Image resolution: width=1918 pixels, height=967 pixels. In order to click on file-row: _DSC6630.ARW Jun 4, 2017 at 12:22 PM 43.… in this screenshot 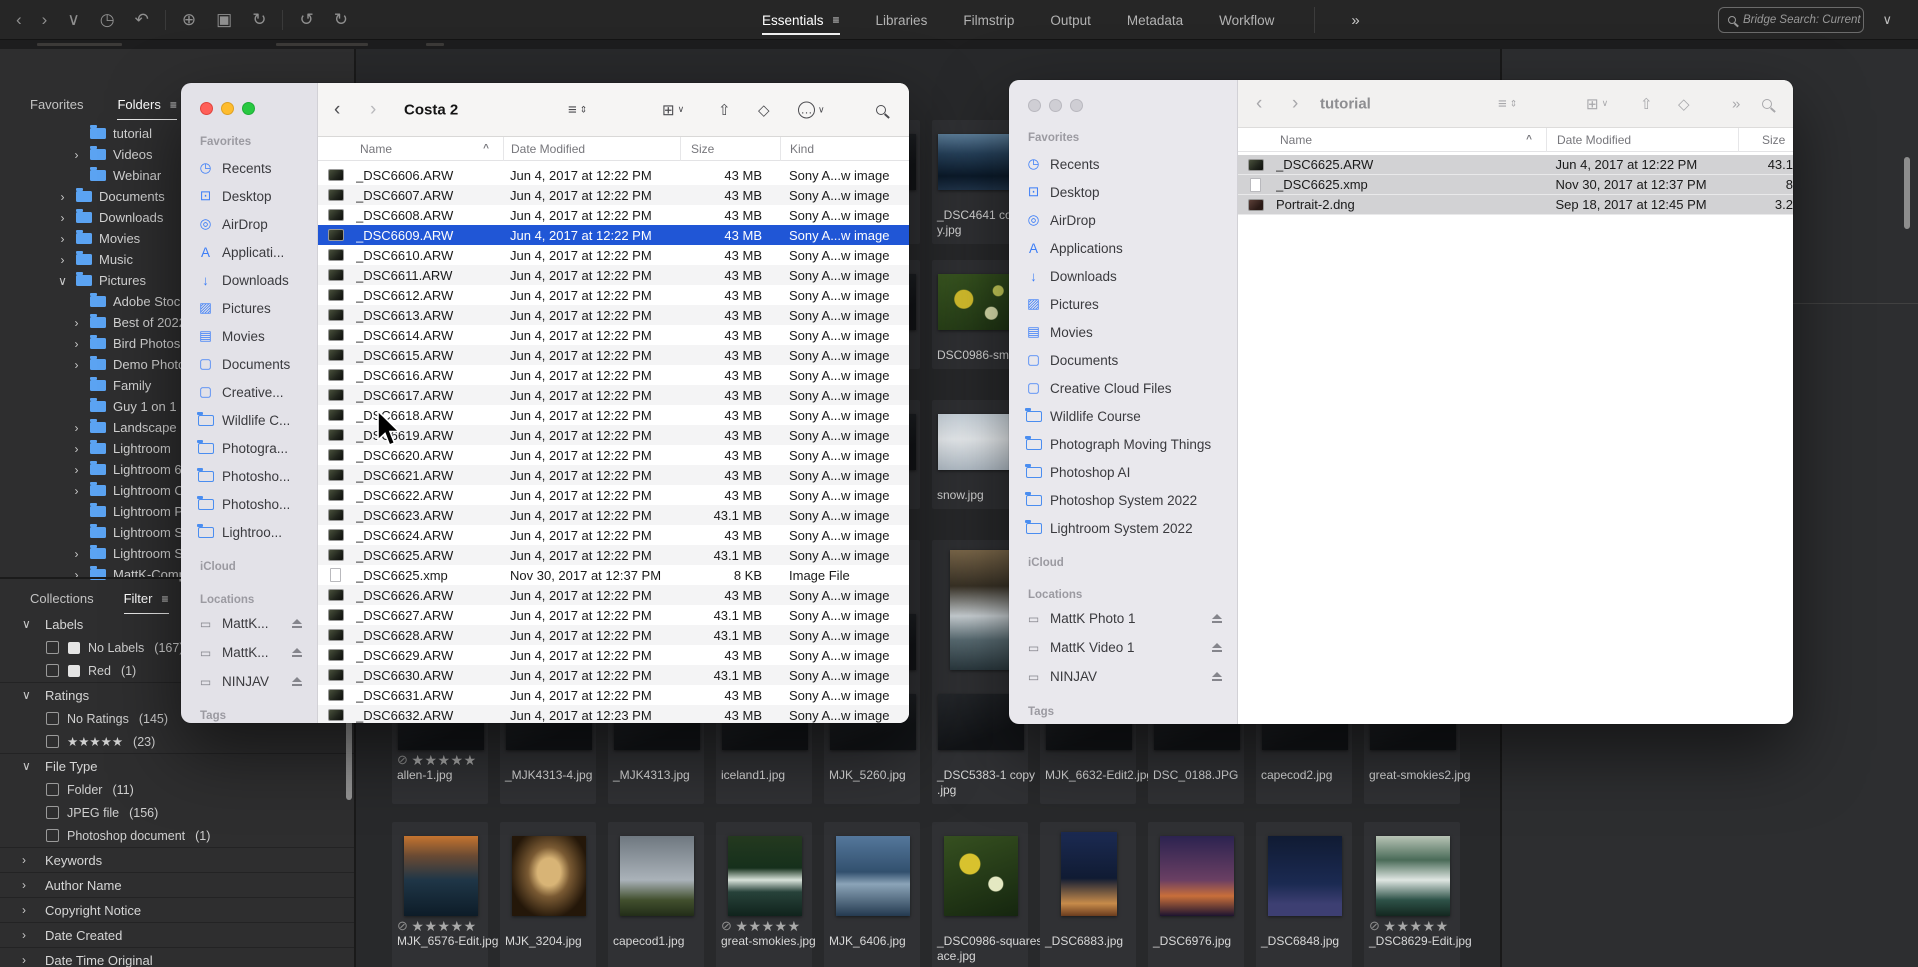, I will do `click(613, 675)`.